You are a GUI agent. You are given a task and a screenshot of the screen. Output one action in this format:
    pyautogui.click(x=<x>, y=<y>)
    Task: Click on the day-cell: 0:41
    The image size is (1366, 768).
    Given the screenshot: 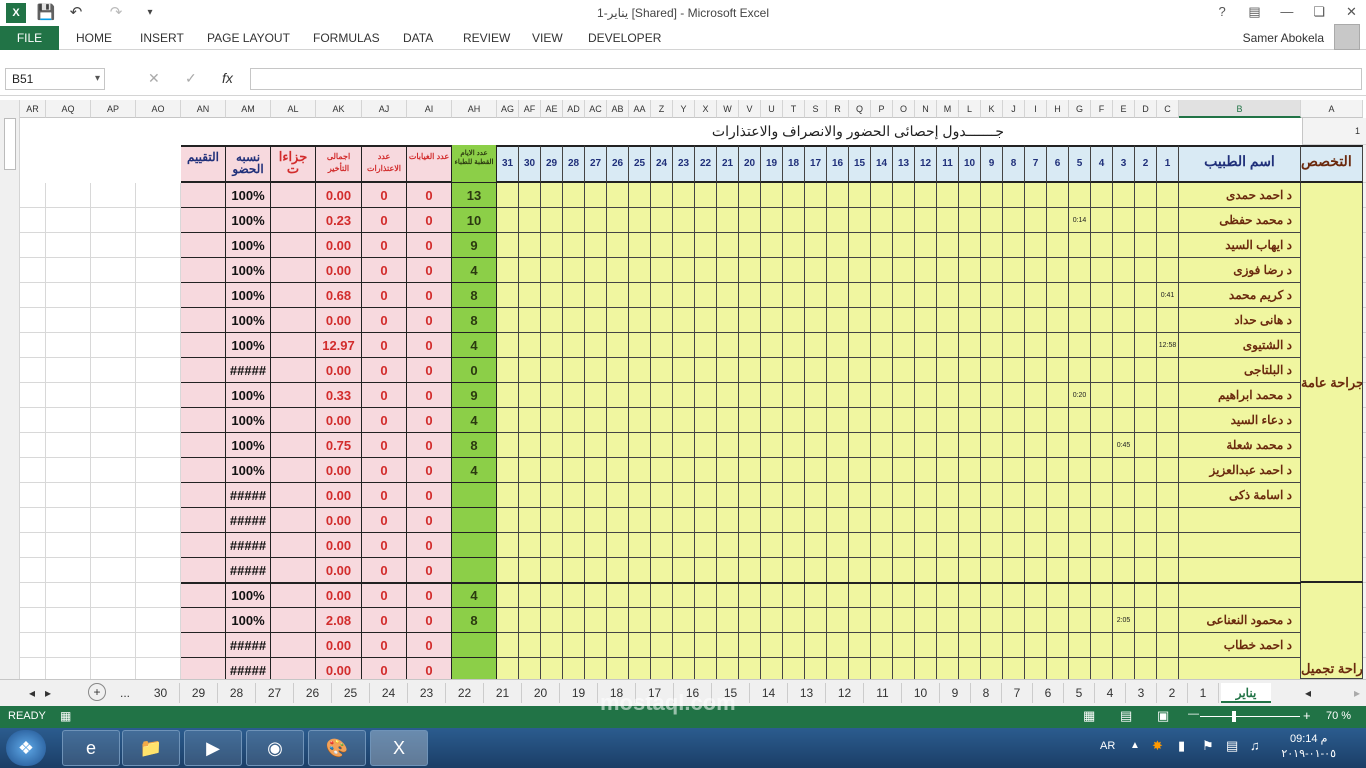 What is the action you would take?
    pyautogui.click(x=1168, y=295)
    